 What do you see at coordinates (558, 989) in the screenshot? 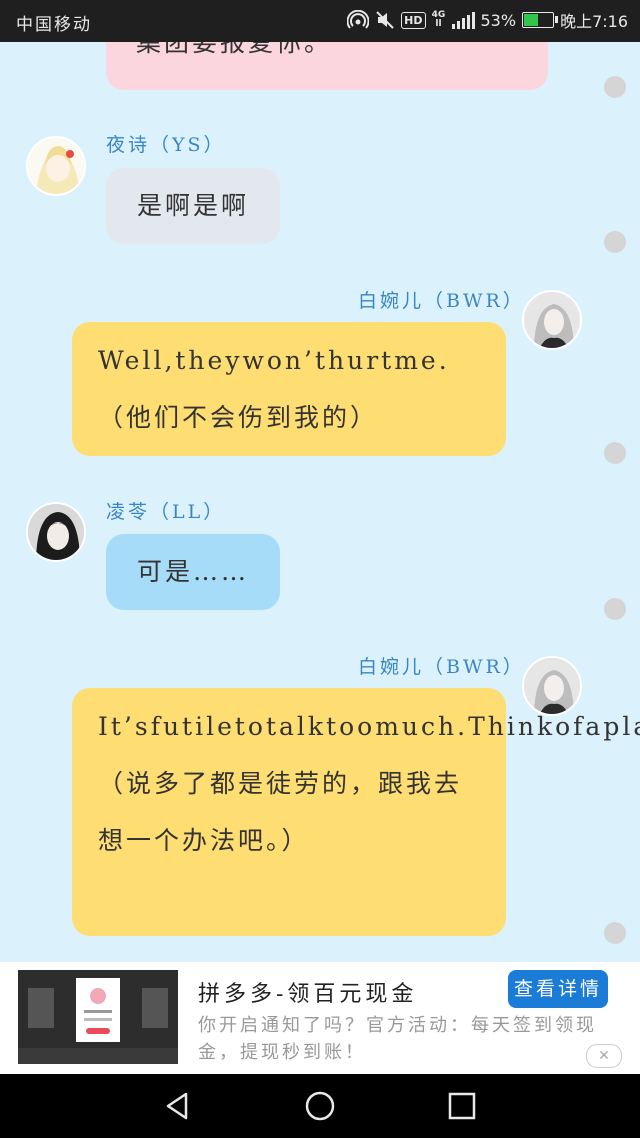
I see `ad-details-button: 查看详情` at bounding box center [558, 989].